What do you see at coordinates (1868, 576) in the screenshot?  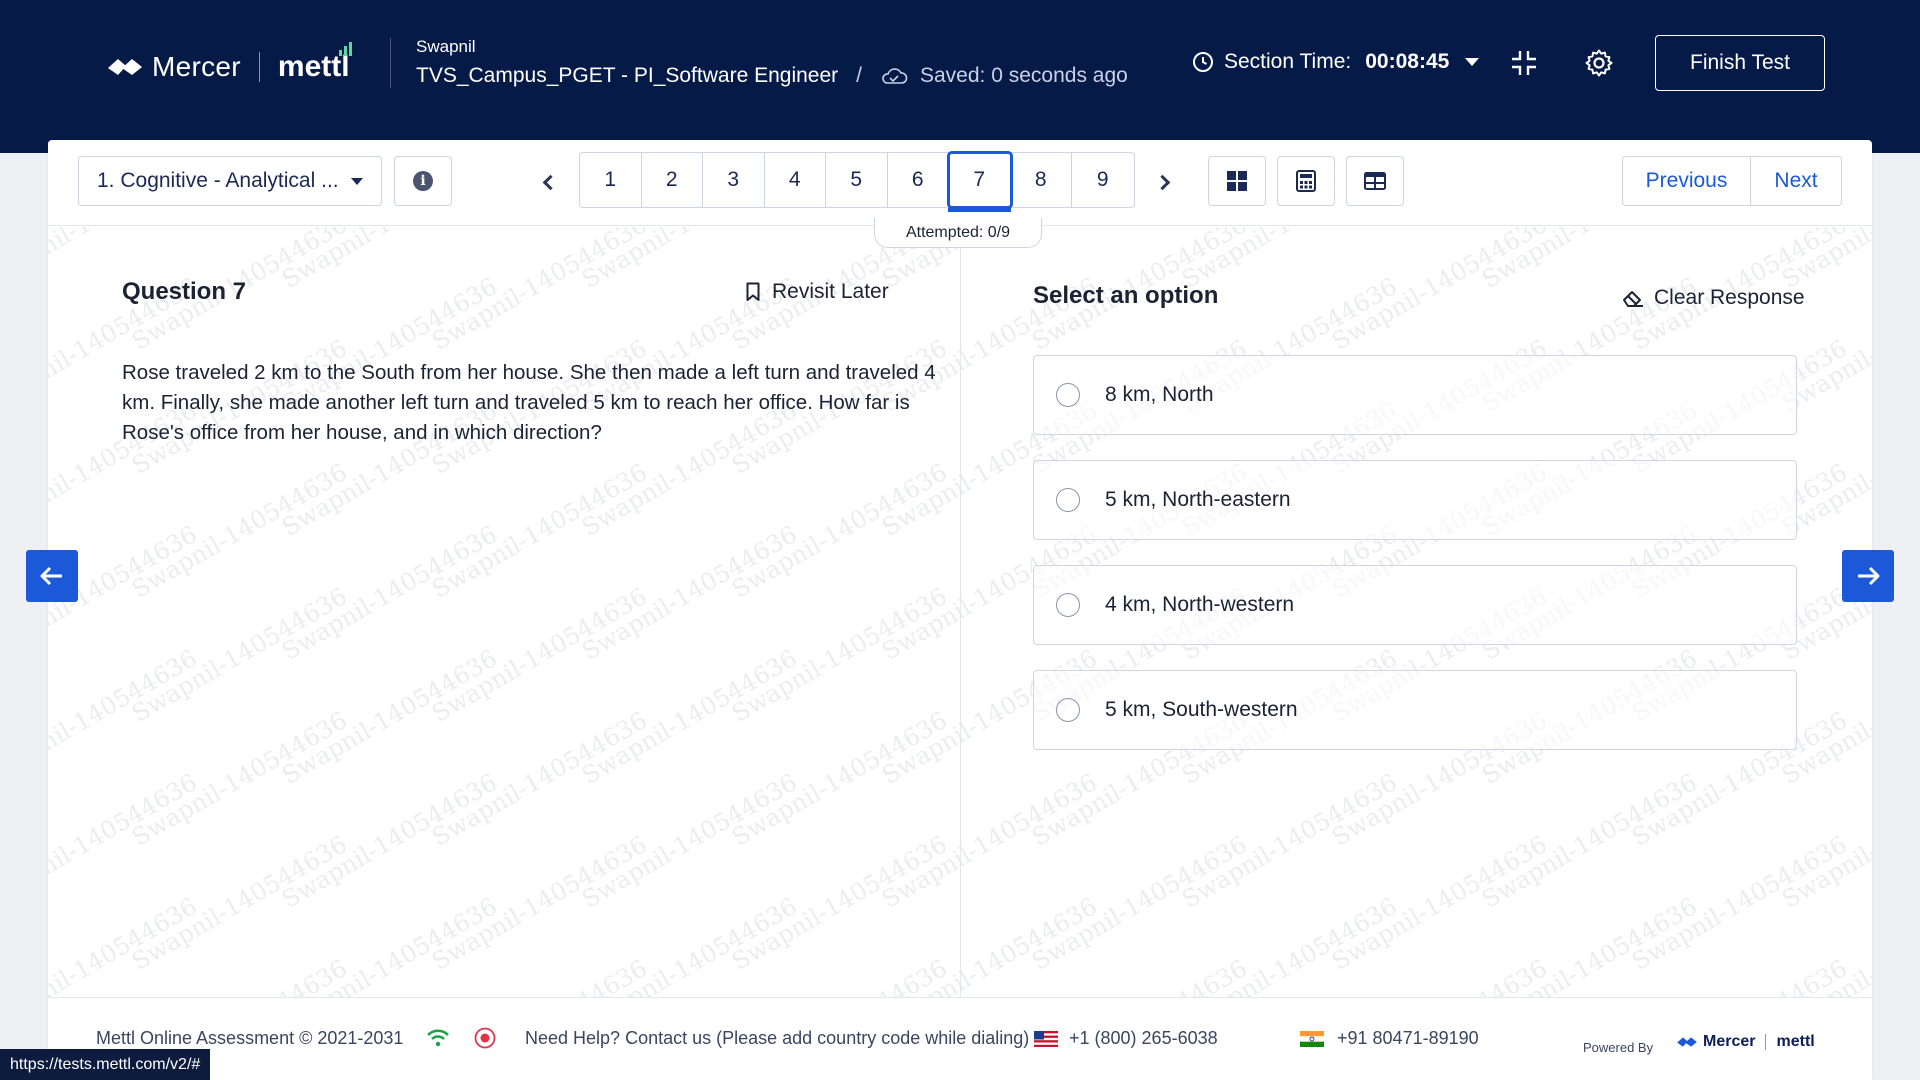 I see `next-question-arrow` at bounding box center [1868, 576].